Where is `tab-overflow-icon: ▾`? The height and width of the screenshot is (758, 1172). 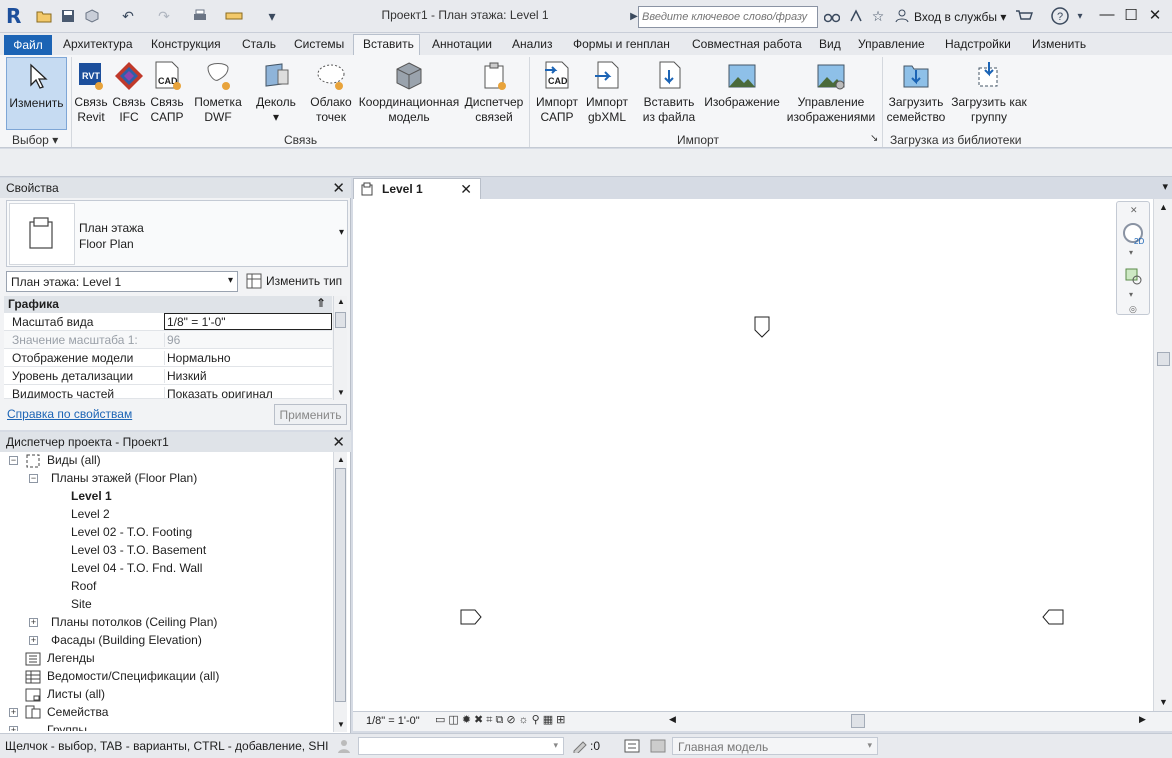 tab-overflow-icon: ▾ is located at coordinates (1165, 186).